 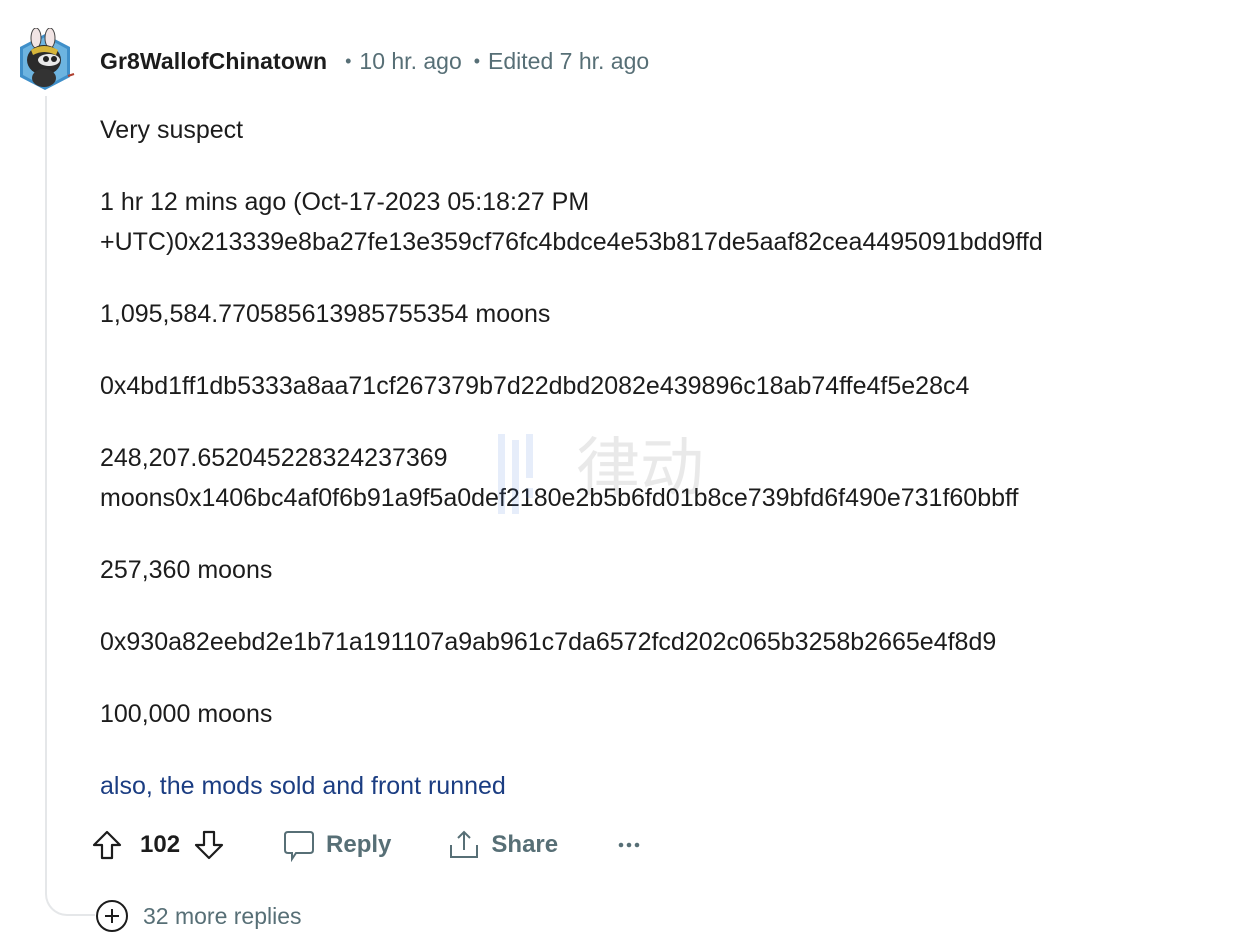 I want to click on share-button: Share, so click(x=502, y=845).